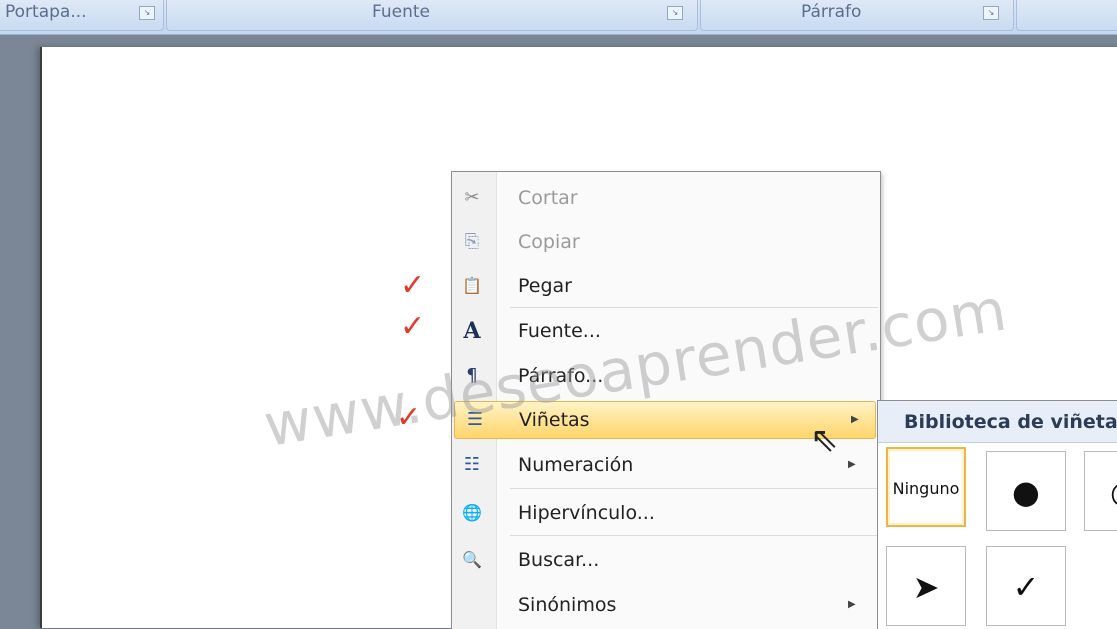  Describe the element at coordinates (548, 198) in the screenshot. I see `menu-item-label: Cortar` at that location.